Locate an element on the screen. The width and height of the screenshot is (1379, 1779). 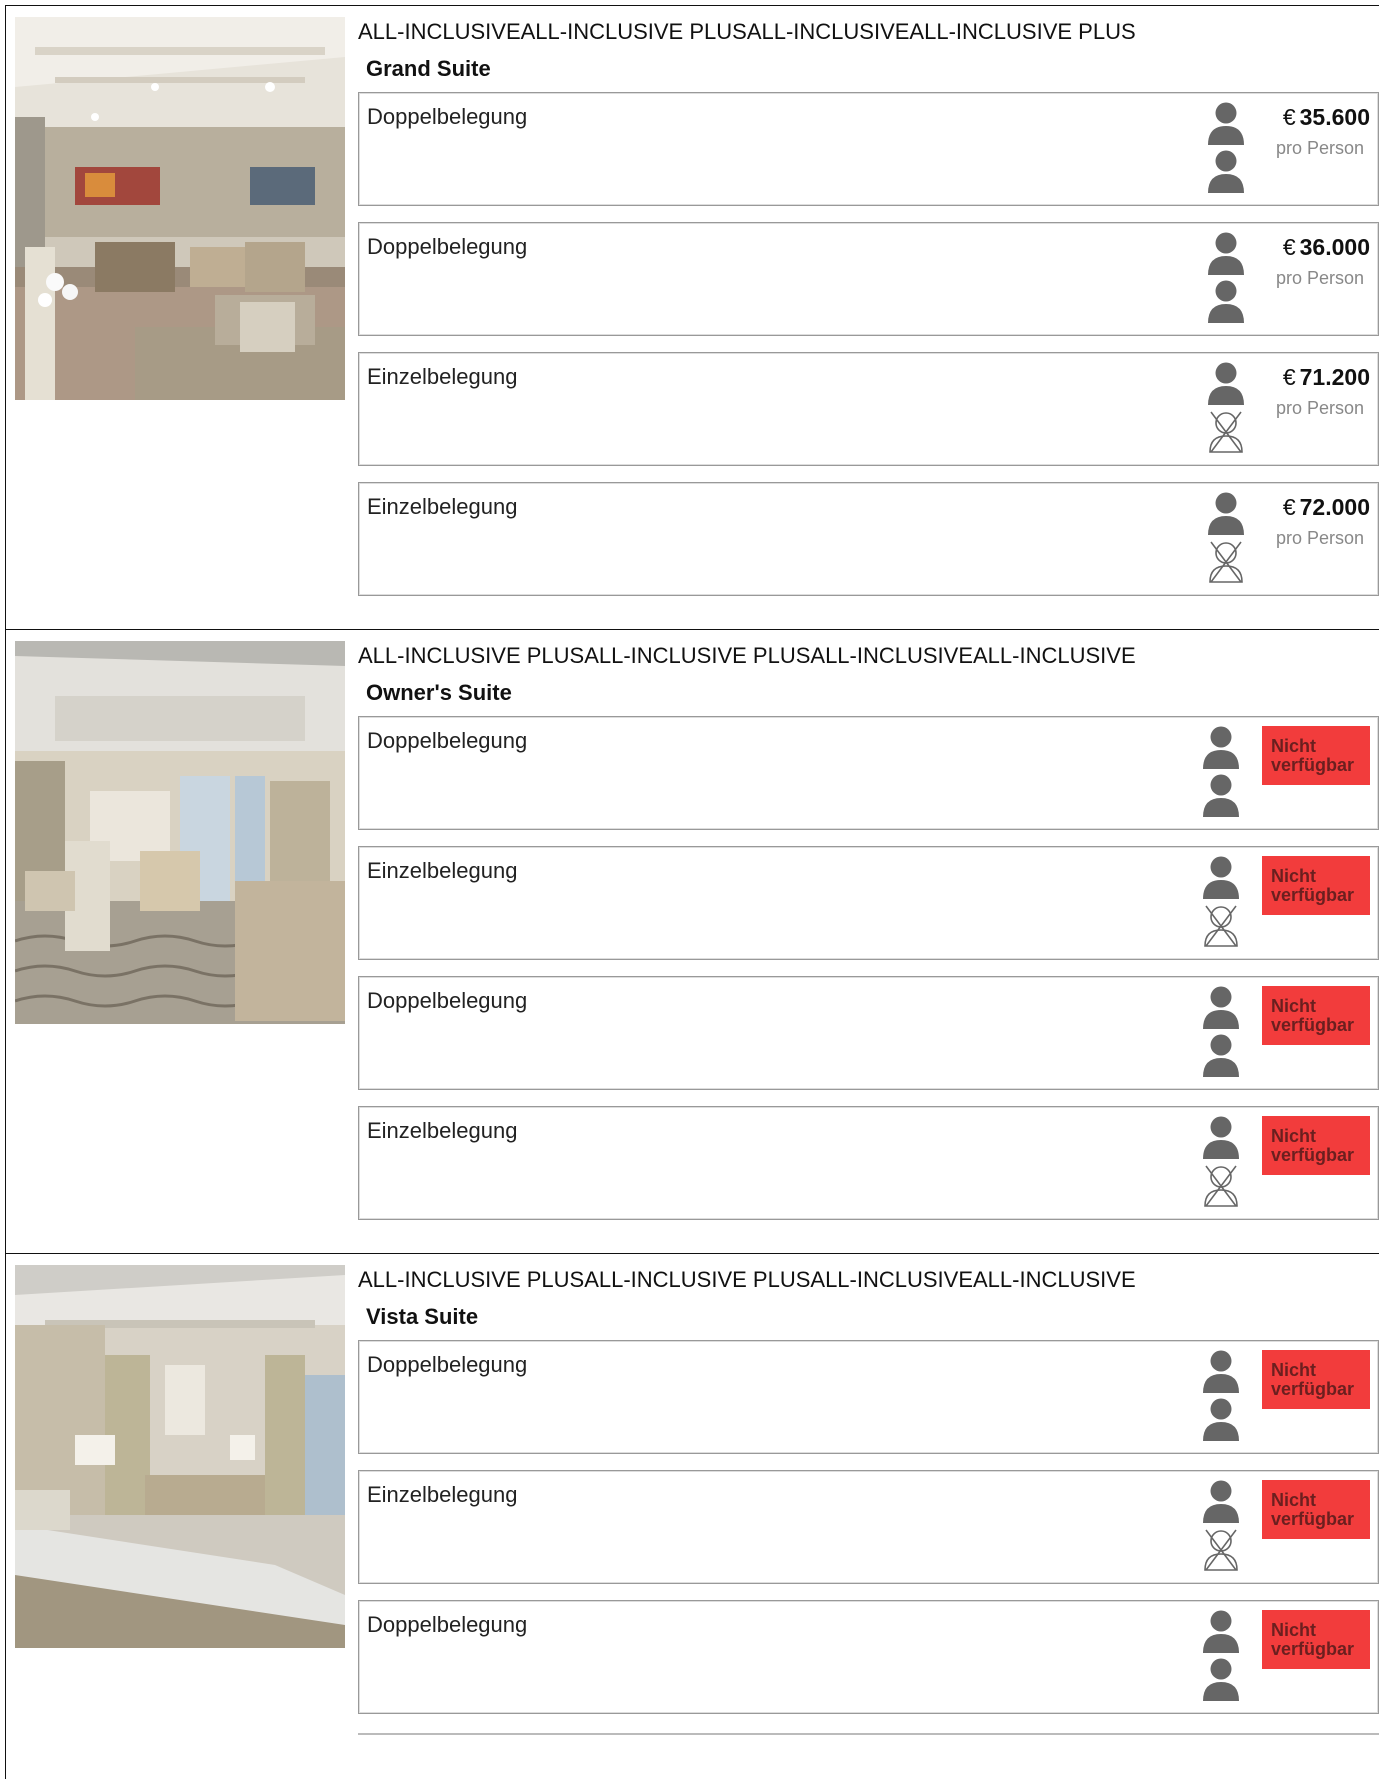
price: €35.600 is located at coordinates (1323, 117).